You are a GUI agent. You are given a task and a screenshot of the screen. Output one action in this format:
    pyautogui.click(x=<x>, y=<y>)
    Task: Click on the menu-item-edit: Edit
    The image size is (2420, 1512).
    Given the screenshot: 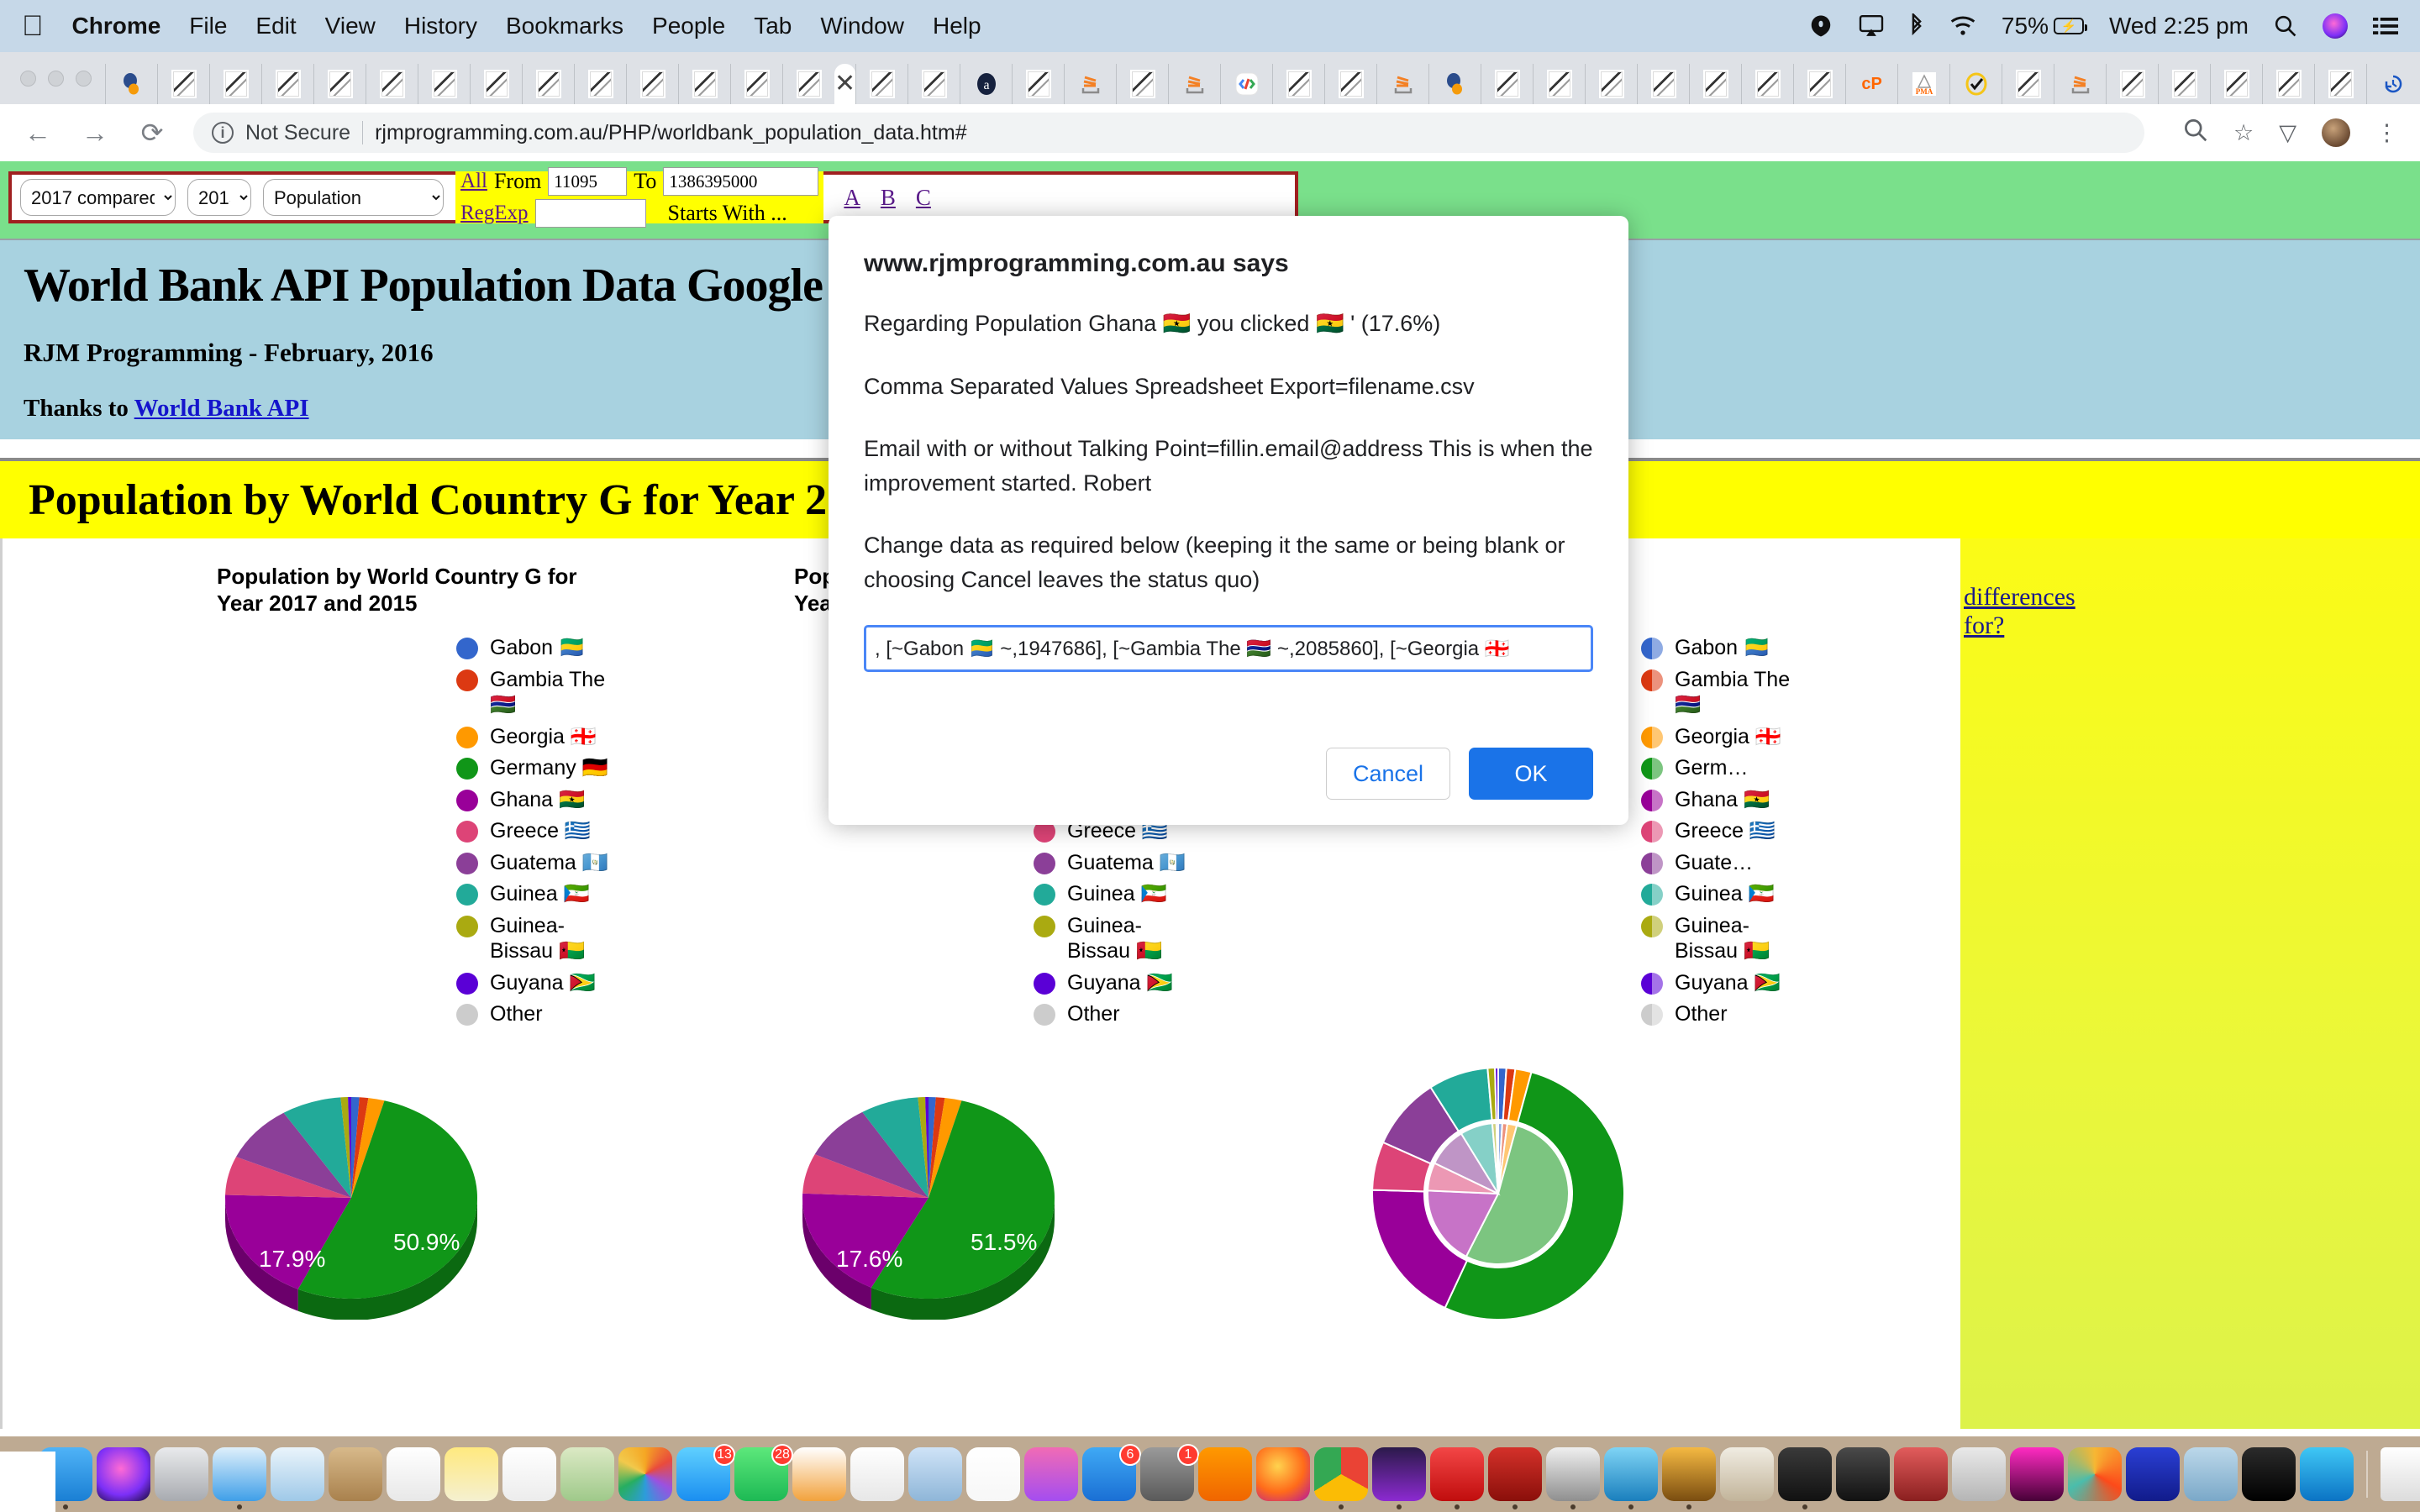 What is the action you would take?
    pyautogui.click(x=276, y=26)
    